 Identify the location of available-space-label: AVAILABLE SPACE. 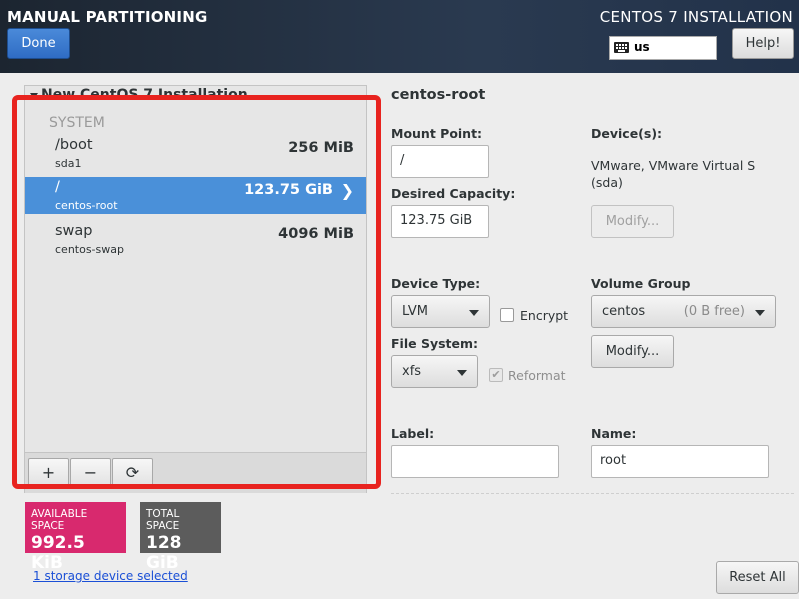
(59, 520).